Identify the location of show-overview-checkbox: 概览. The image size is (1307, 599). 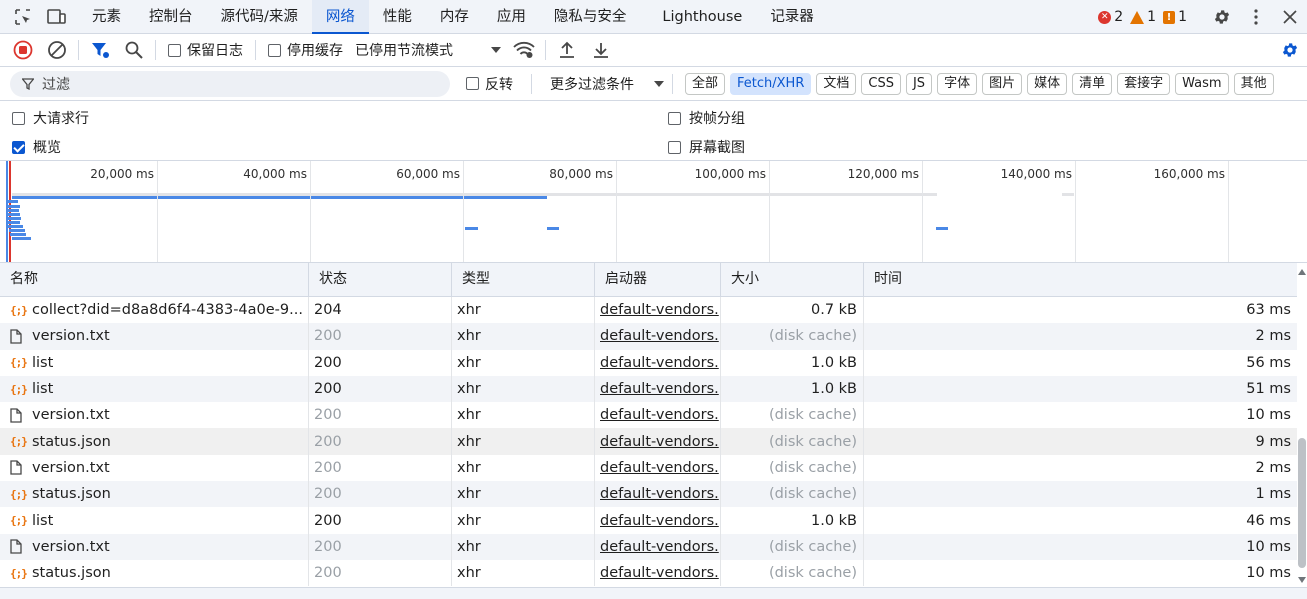
(36, 147).